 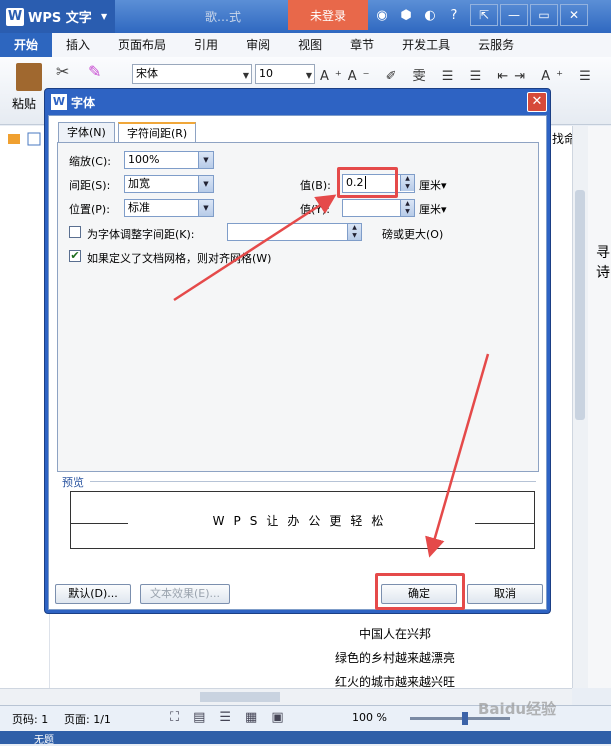 What do you see at coordinates (457, 455) in the screenshot?
I see `arrow-to-ok-icon` at bounding box center [457, 455].